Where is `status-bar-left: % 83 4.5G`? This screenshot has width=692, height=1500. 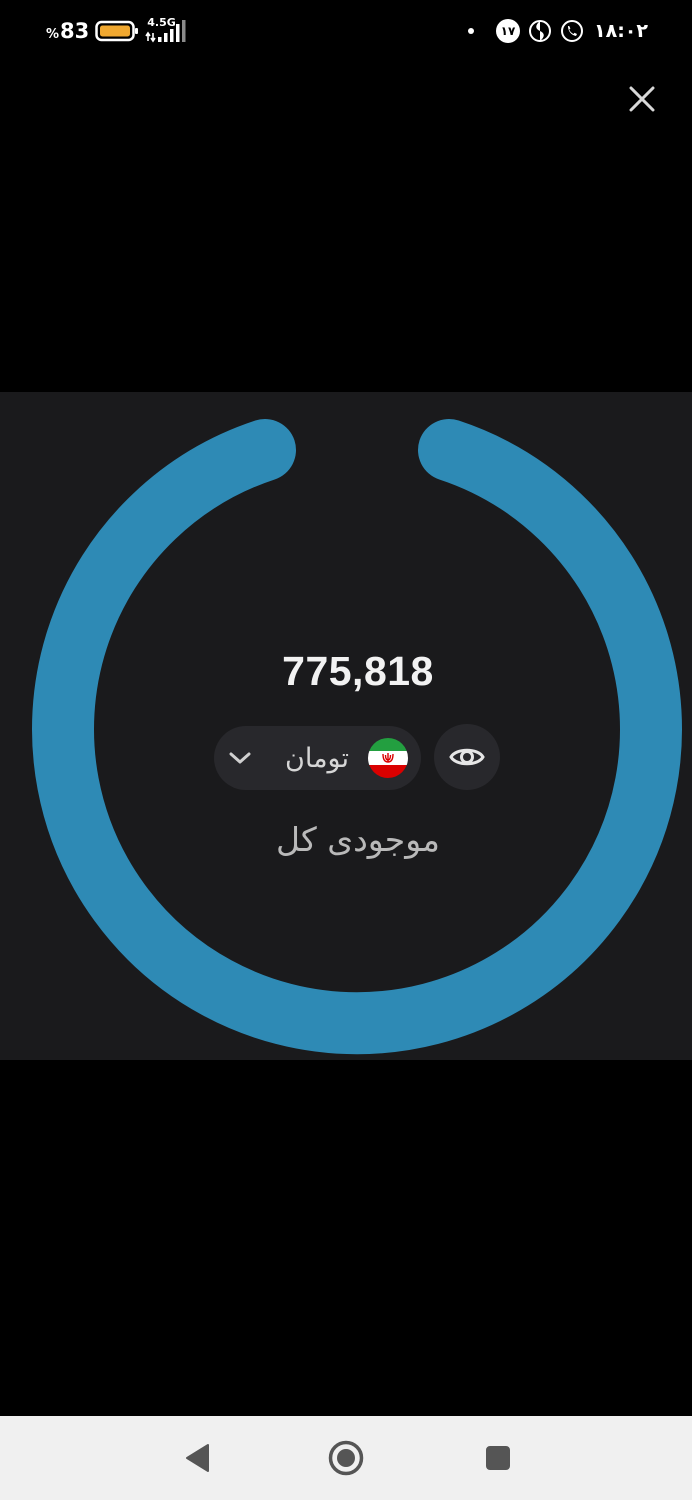
status-bar-left: % 83 4.5G is located at coordinates (118, 31).